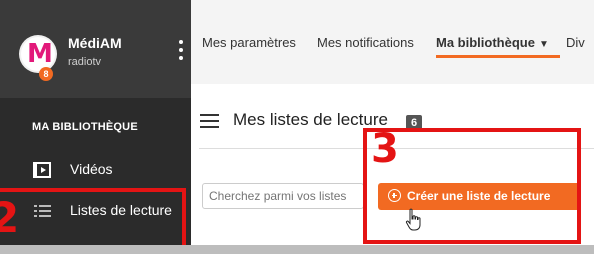 This screenshot has width=594, height=254. Describe the element at coordinates (575, 42) in the screenshot. I see `tab-divers: Div` at that location.